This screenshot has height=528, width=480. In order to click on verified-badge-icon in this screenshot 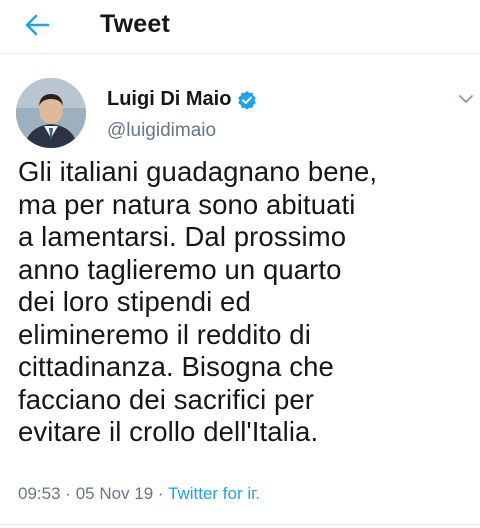, I will do `click(247, 100)`.